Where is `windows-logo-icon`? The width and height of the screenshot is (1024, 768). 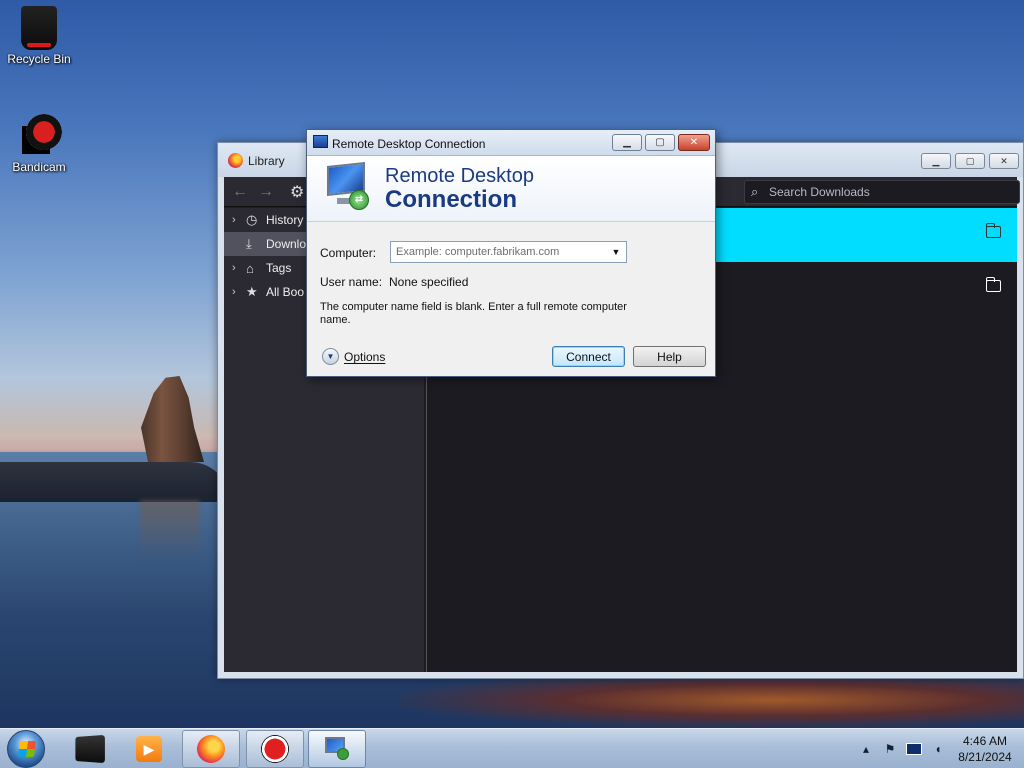 windows-logo-icon is located at coordinates (27, 749).